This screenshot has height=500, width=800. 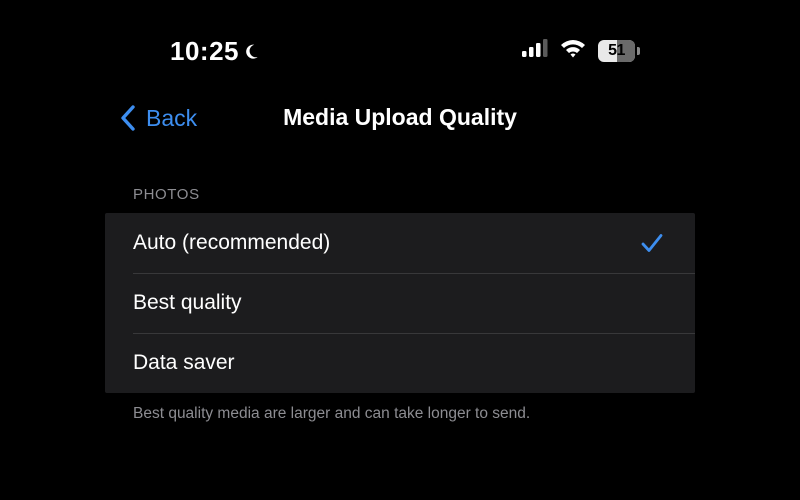 I want to click on checkmark-icon, so click(x=652, y=243).